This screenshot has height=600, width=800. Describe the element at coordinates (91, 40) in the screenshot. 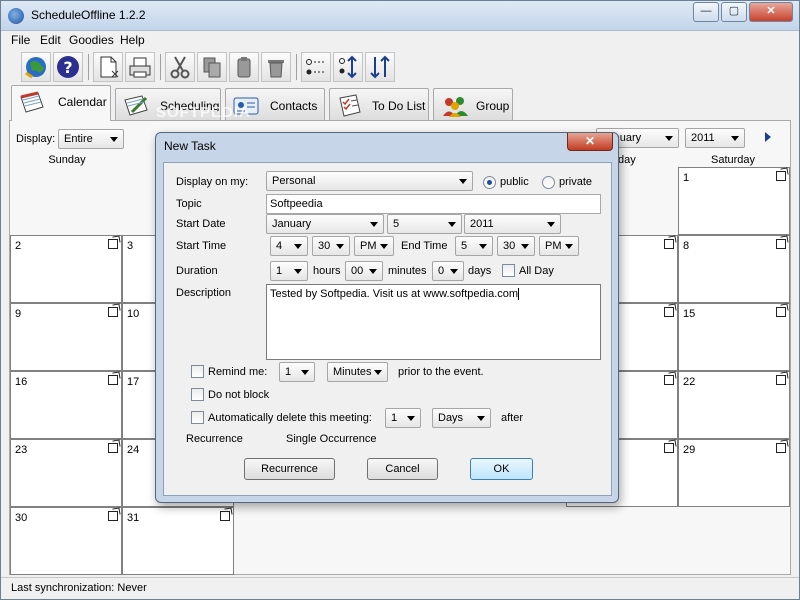

I see `menu-goodies: Goodies` at that location.